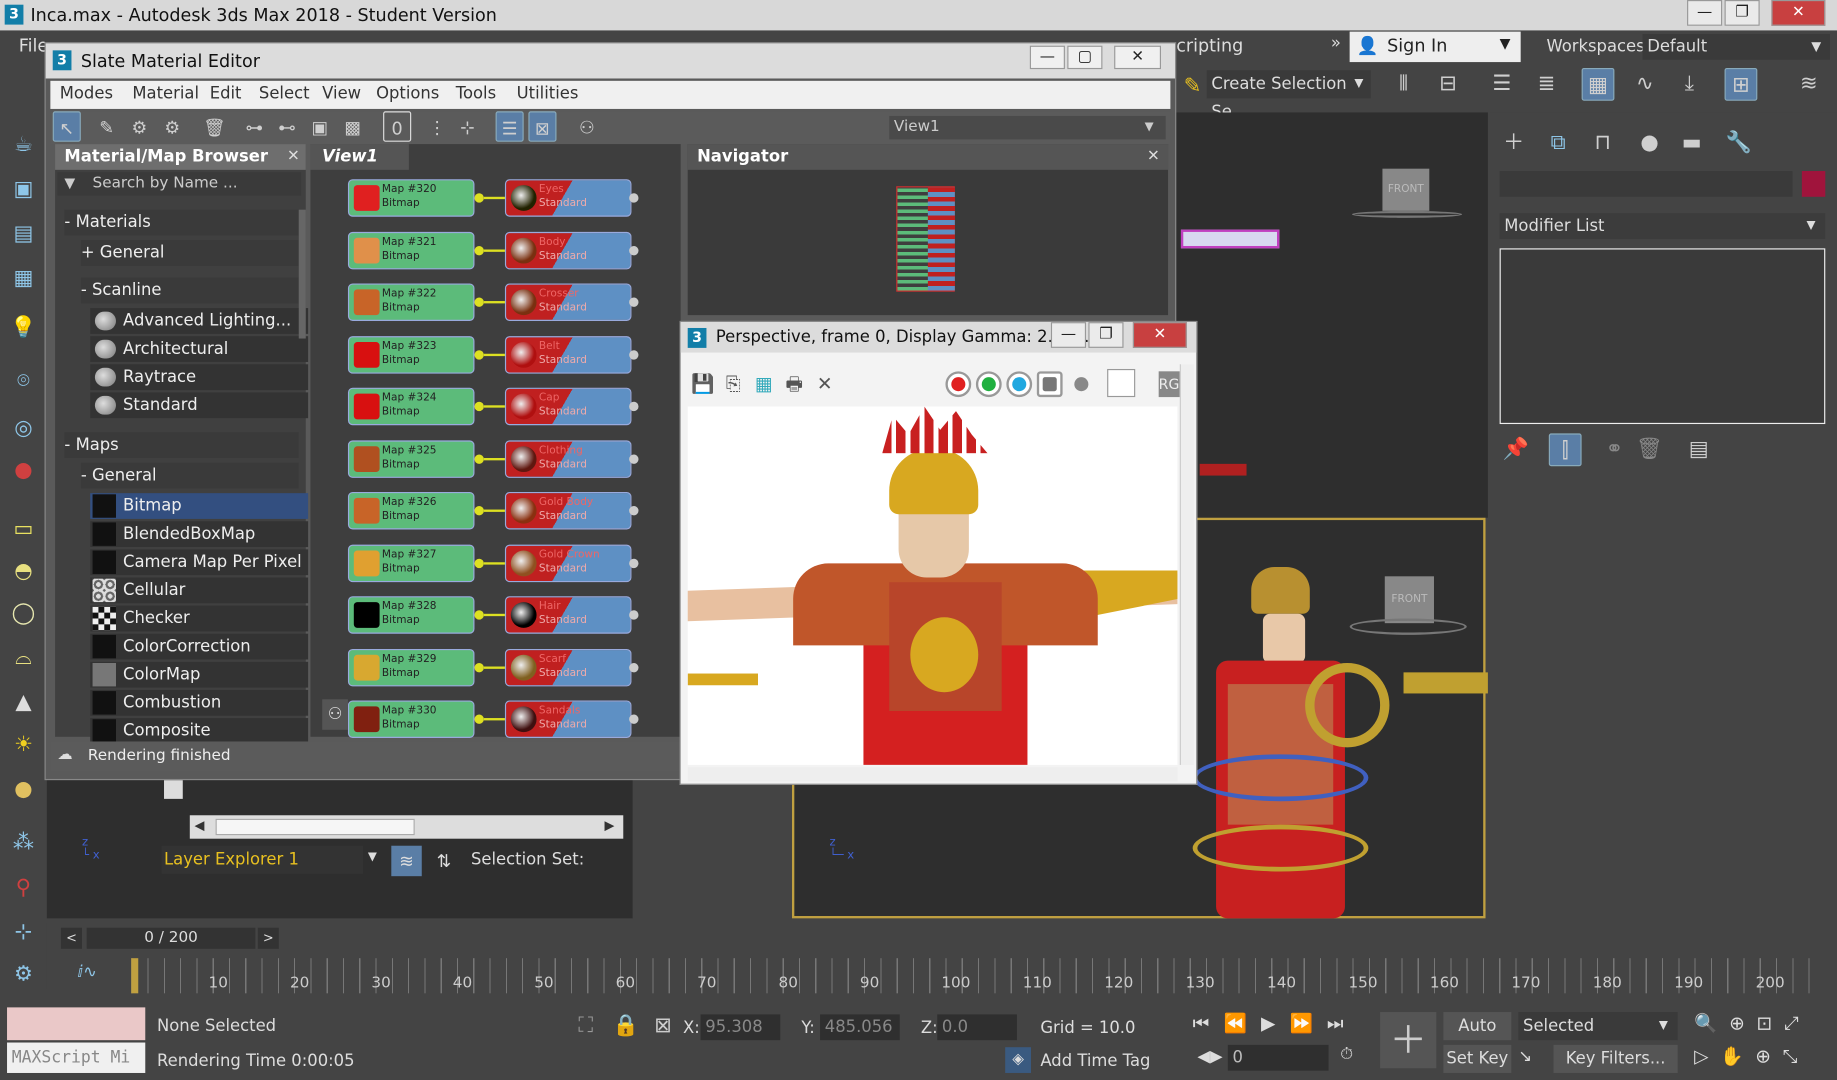 This screenshot has height=1080, width=1837. I want to click on workspace-dropdown: Default ▼, so click(1736, 46).